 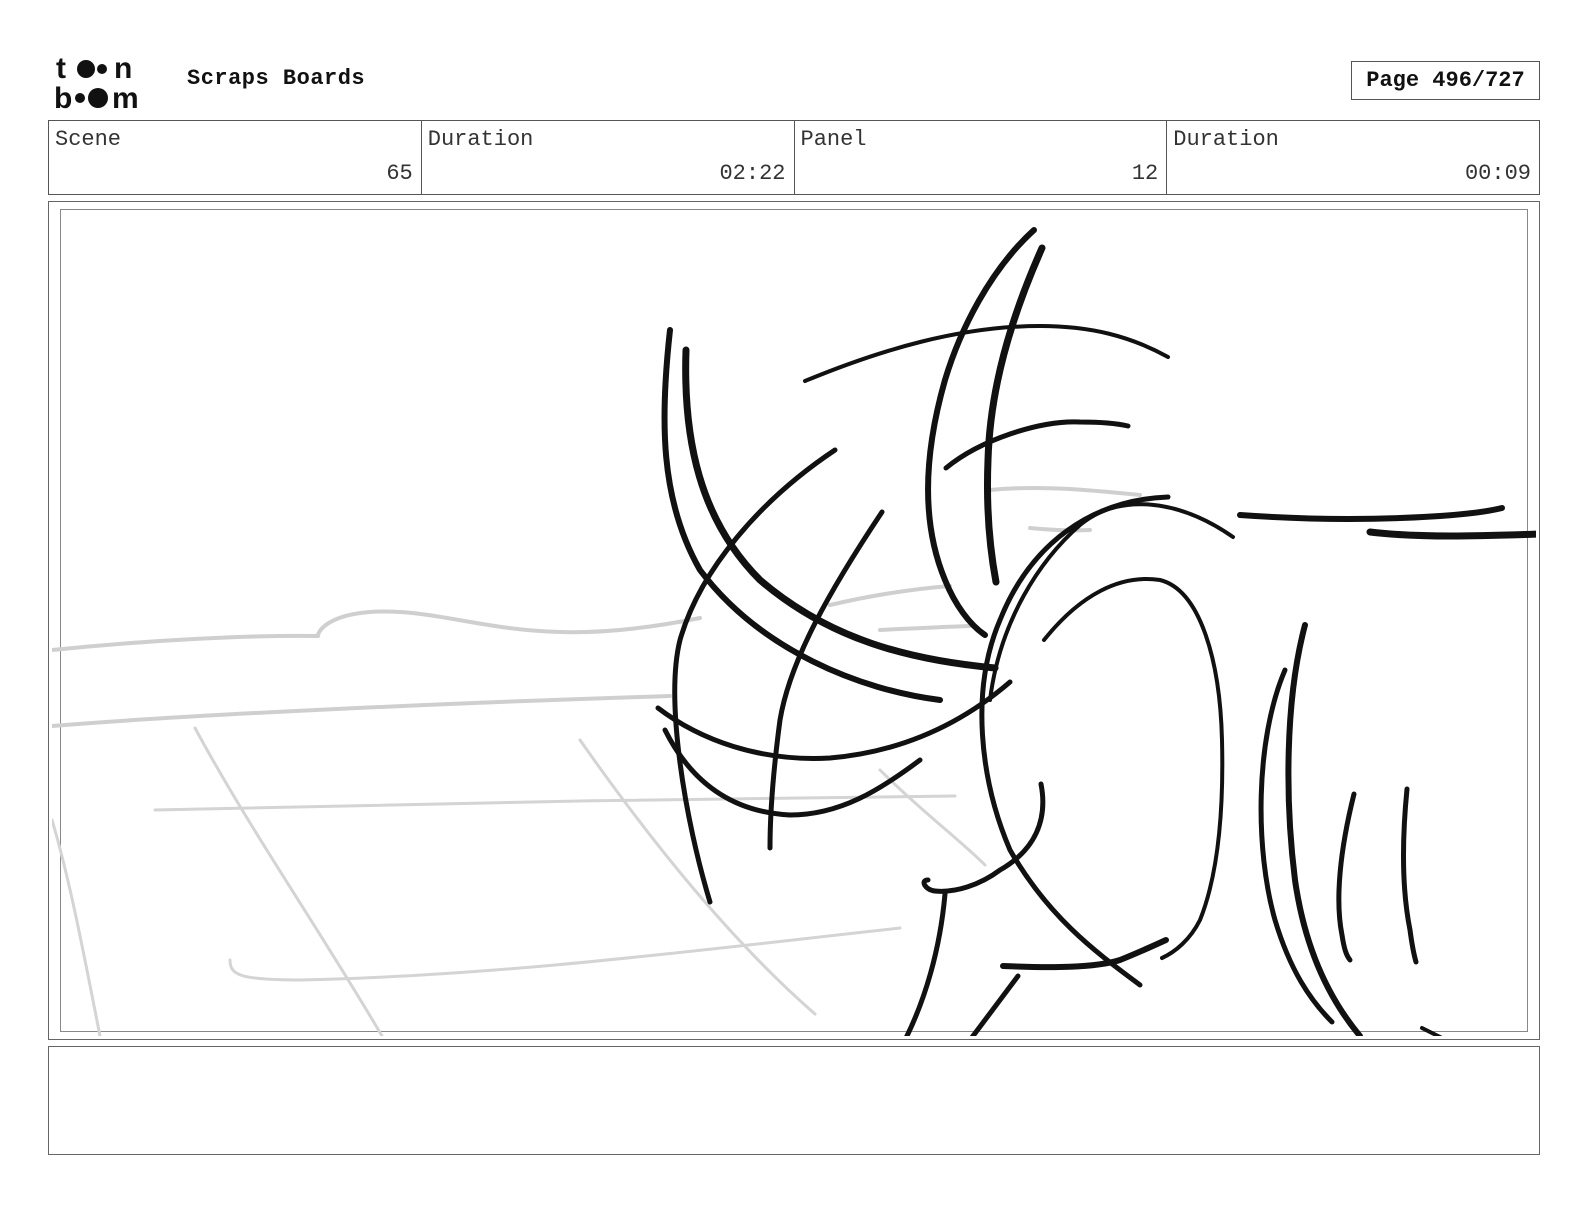 I want to click on svg-text: m, so click(x=125, y=97).